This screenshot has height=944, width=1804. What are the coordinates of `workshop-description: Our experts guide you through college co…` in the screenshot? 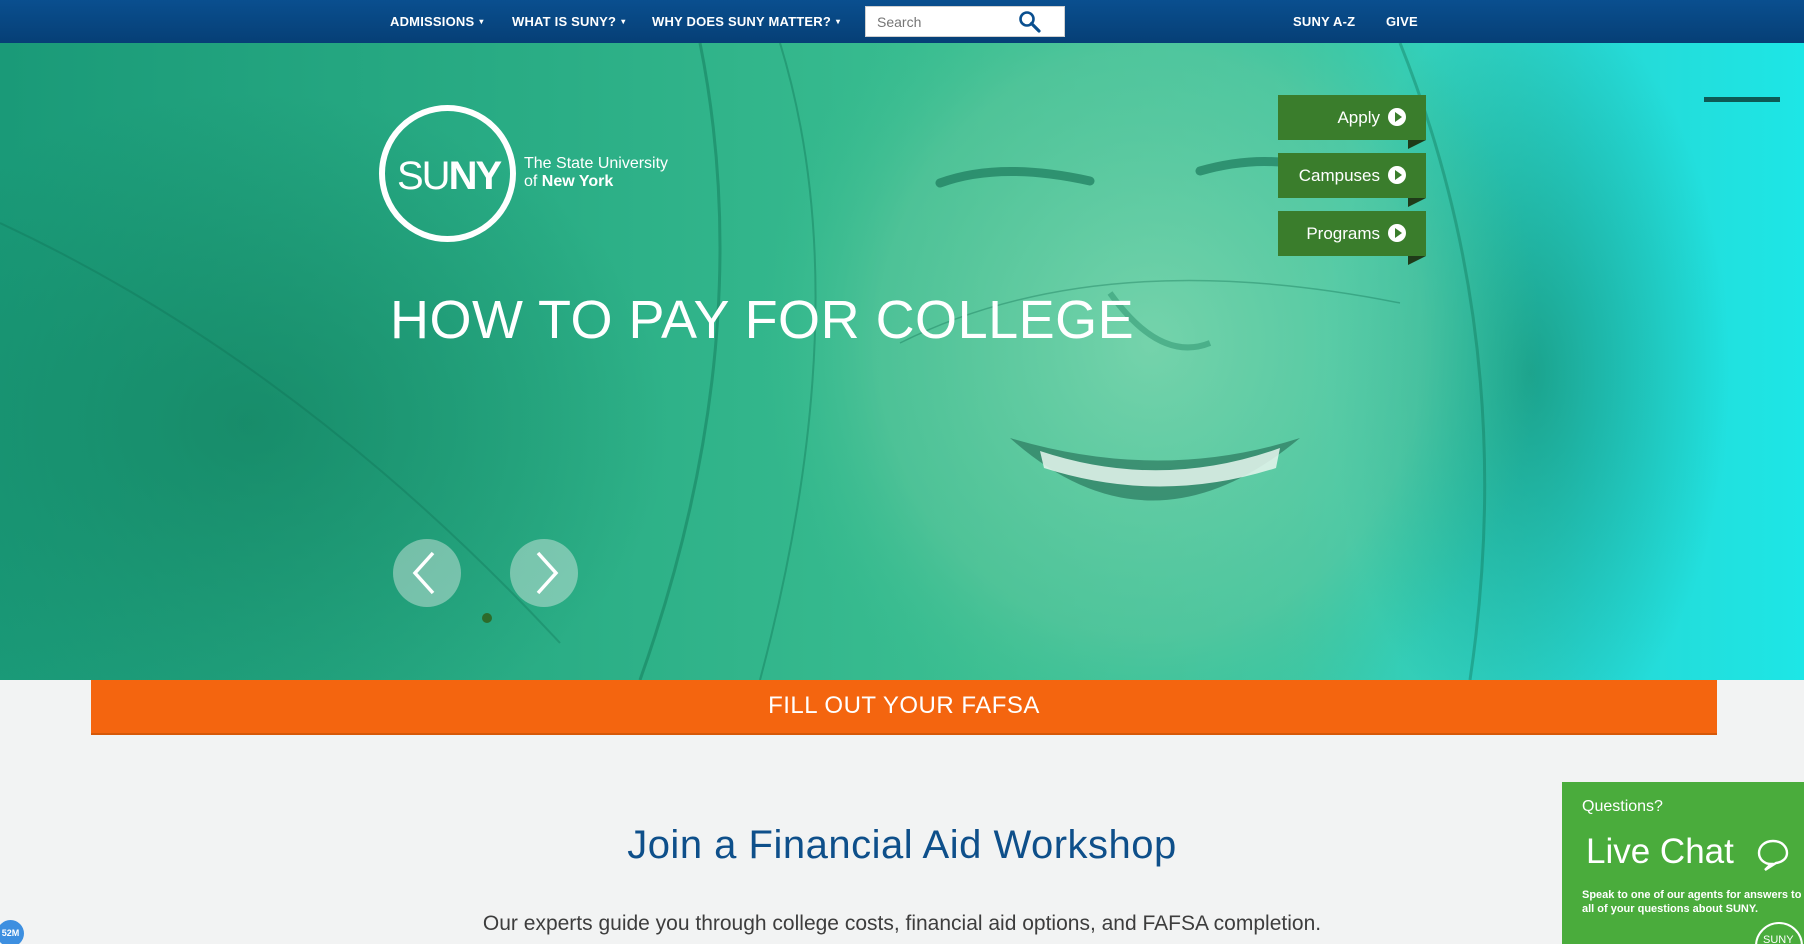 It's located at (902, 923).